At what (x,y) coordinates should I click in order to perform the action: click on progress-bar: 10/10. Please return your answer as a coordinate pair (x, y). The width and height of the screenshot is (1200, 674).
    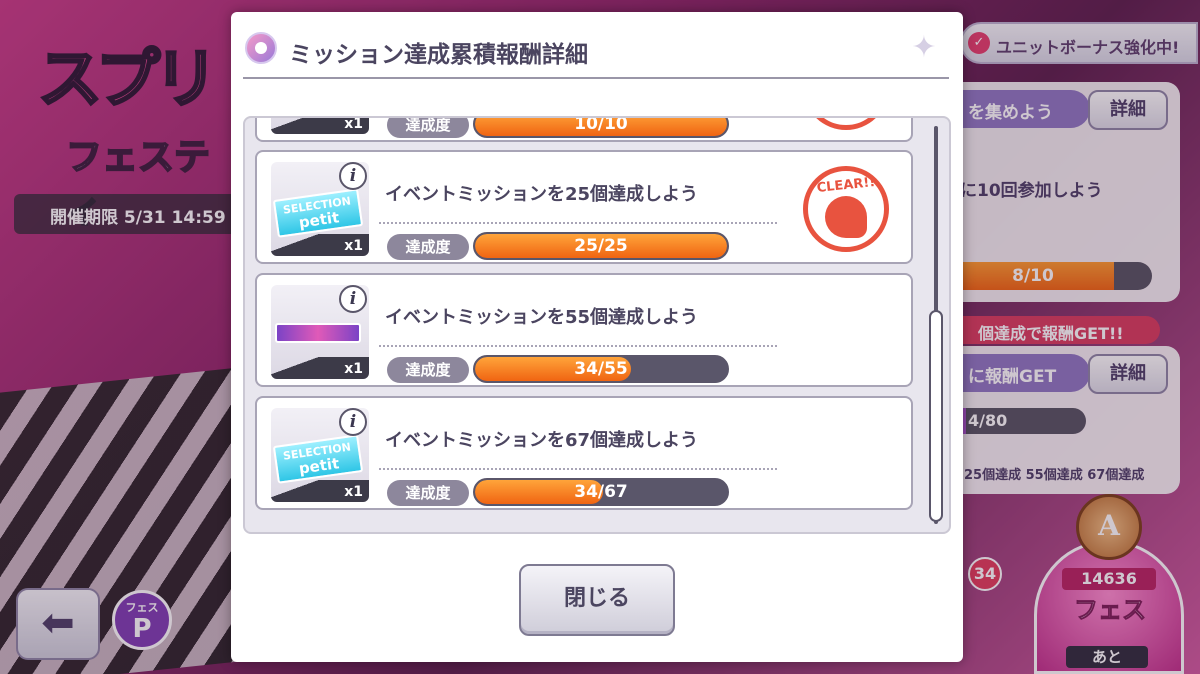
    Looking at the image, I should click on (601, 128).